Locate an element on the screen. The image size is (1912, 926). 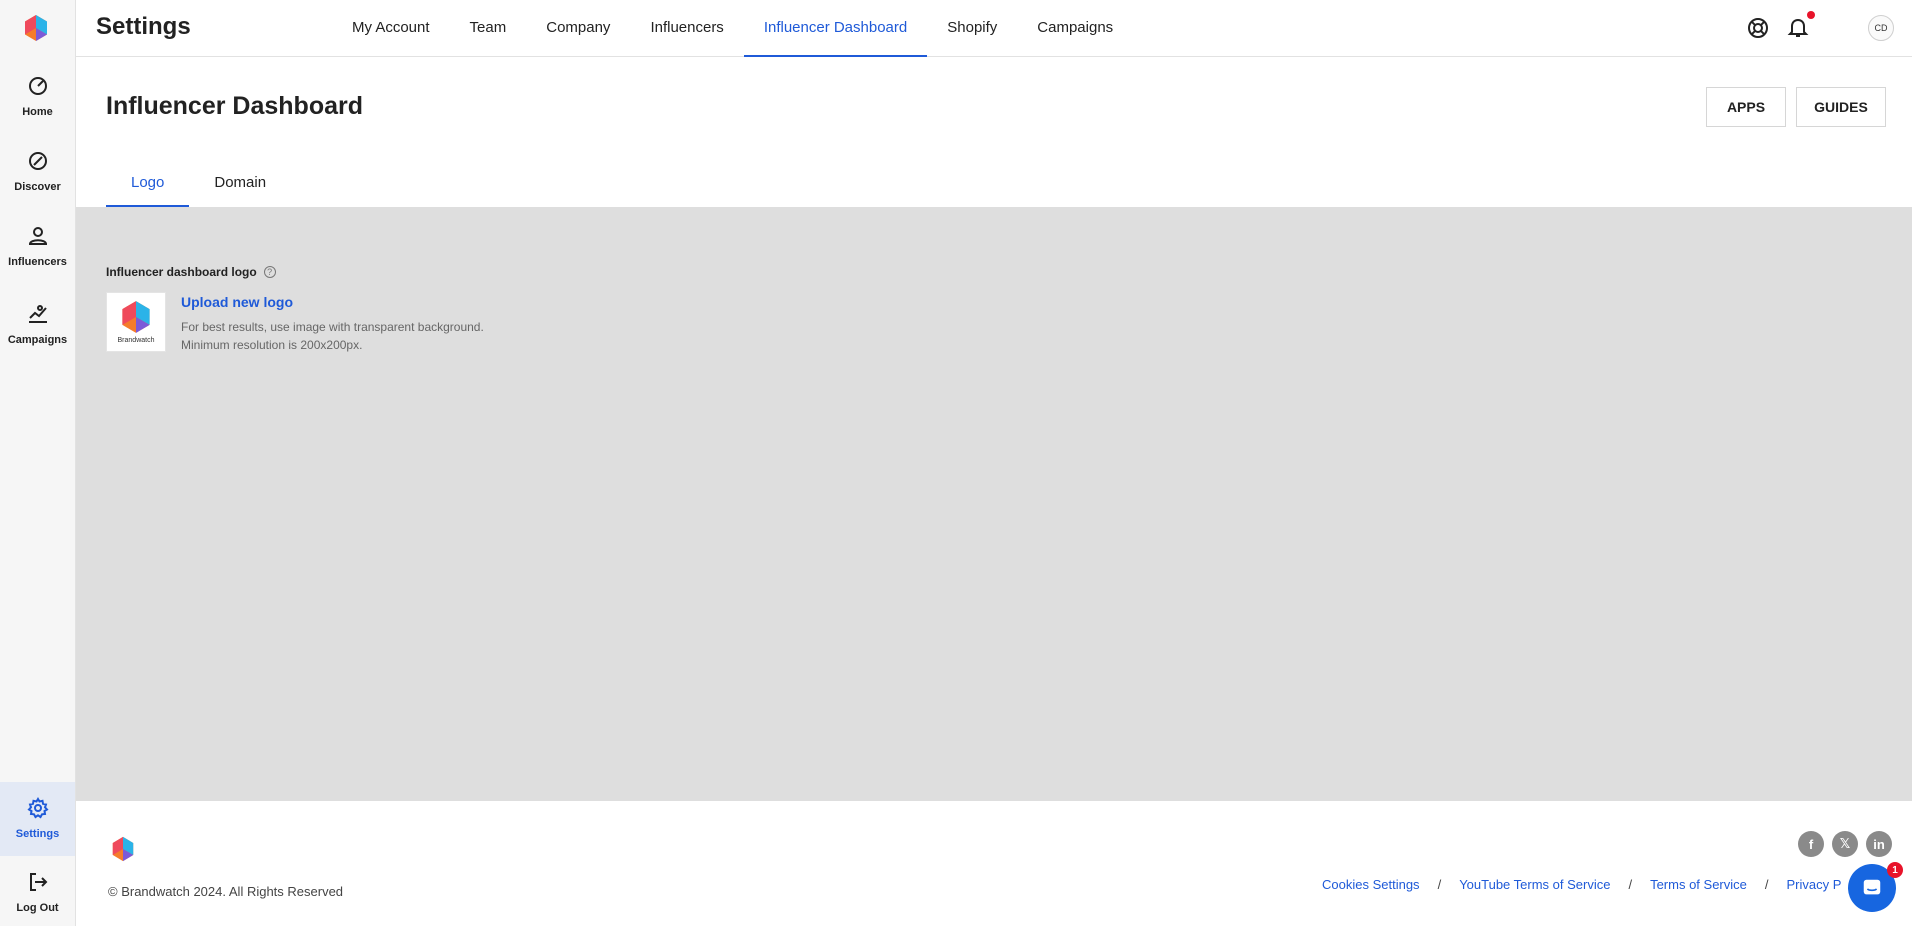
tab-influencer-dashboard: Influencer Dashboard is located at coordinates (835, 28).